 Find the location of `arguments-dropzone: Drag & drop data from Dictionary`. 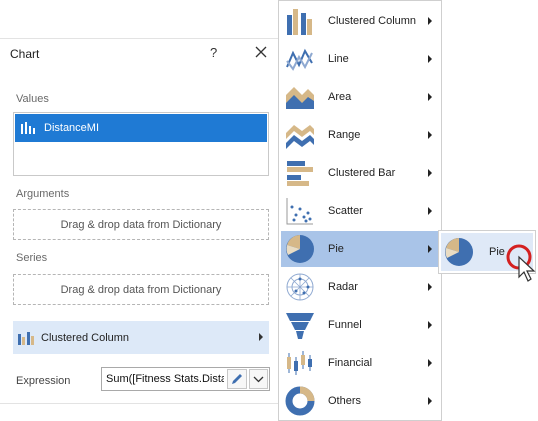

arguments-dropzone: Drag & drop data from Dictionary is located at coordinates (141, 224).